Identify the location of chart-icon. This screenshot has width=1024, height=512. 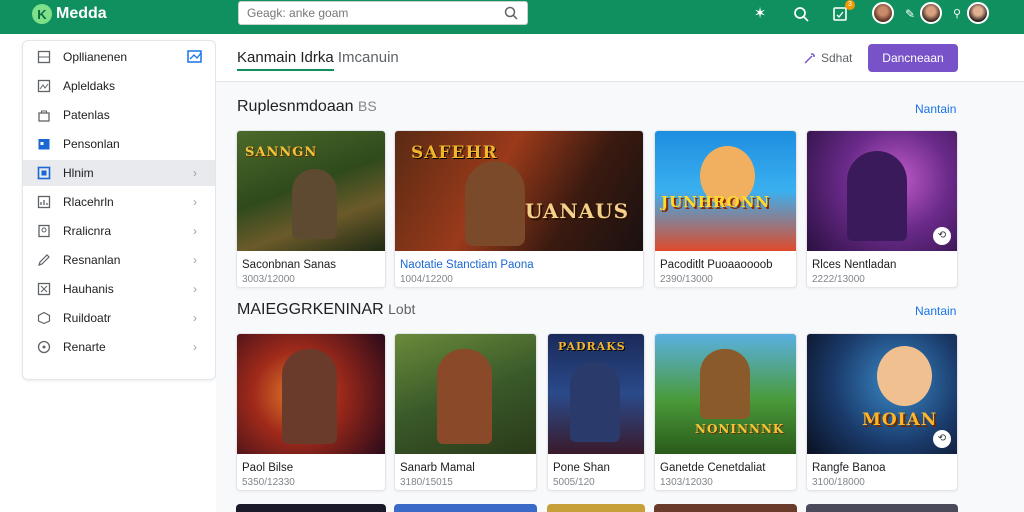
(44, 202).